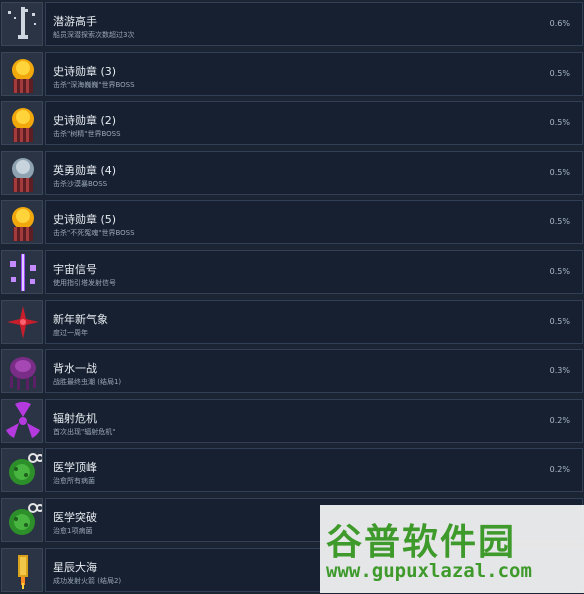  I want to click on achievement-row: 背水一战战胜最终虫潮 (结局1) 0.3%, so click(292, 372).